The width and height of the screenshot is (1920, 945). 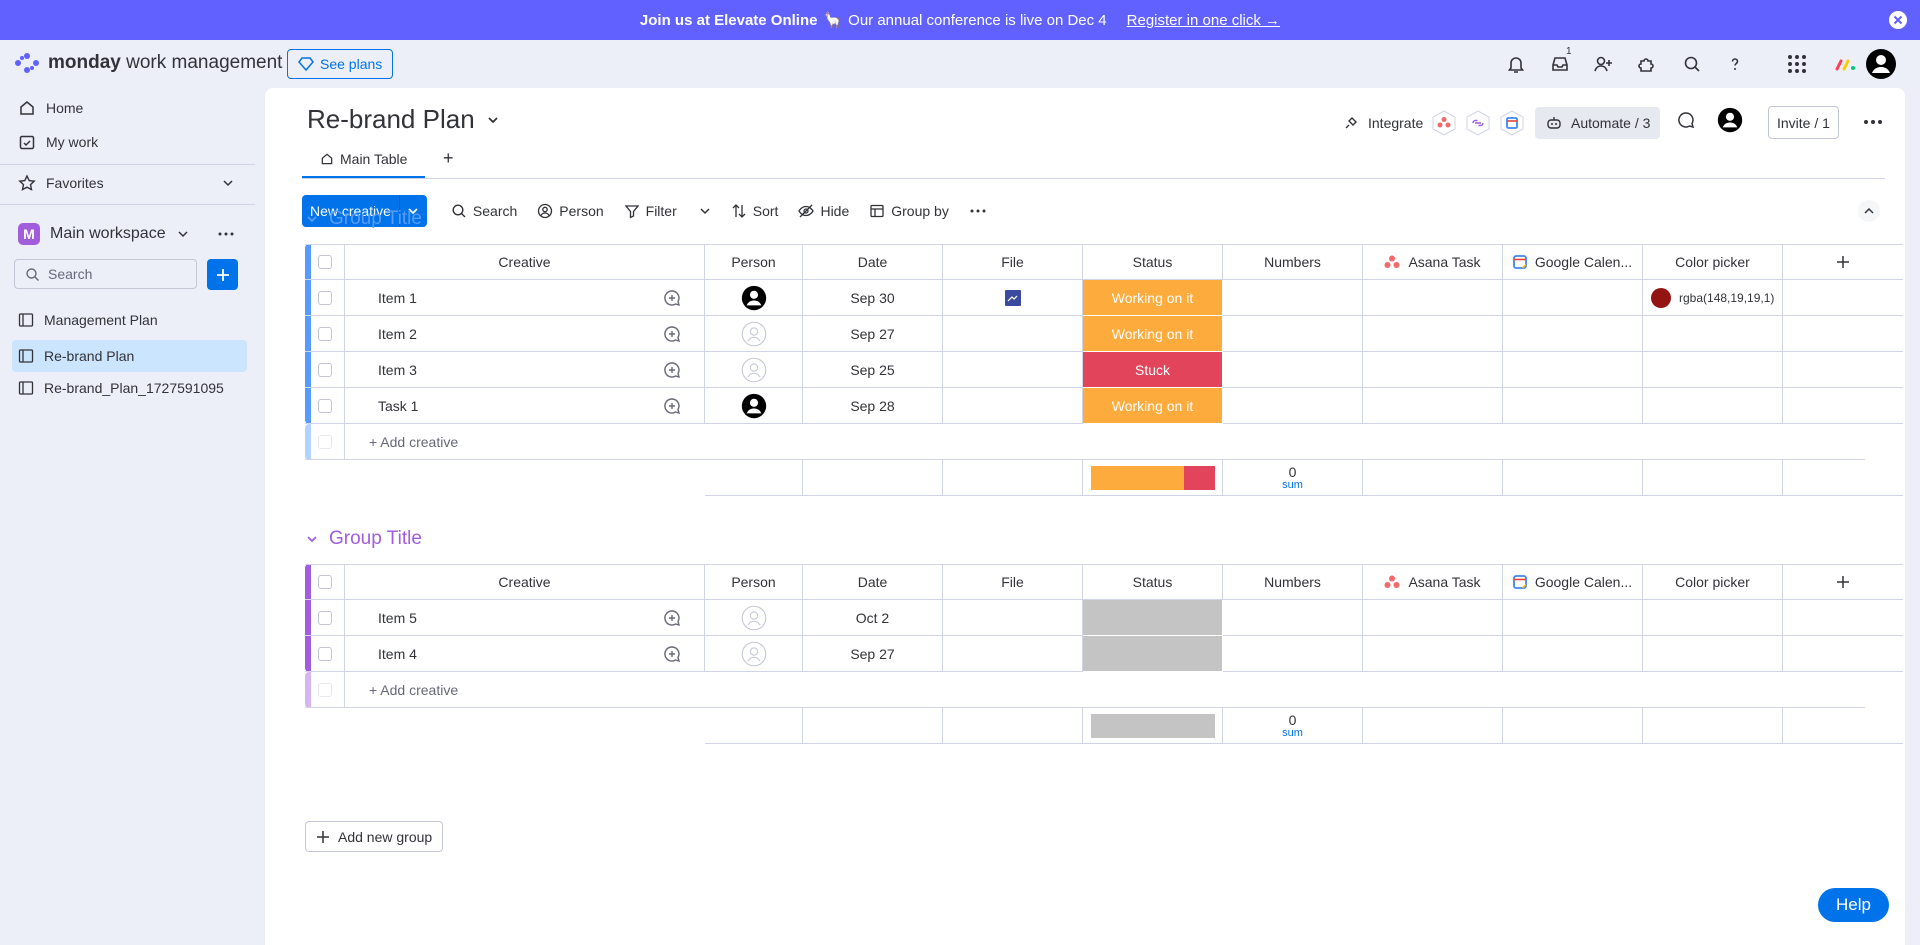 I want to click on column-header-creative: Creative, so click(x=525, y=582).